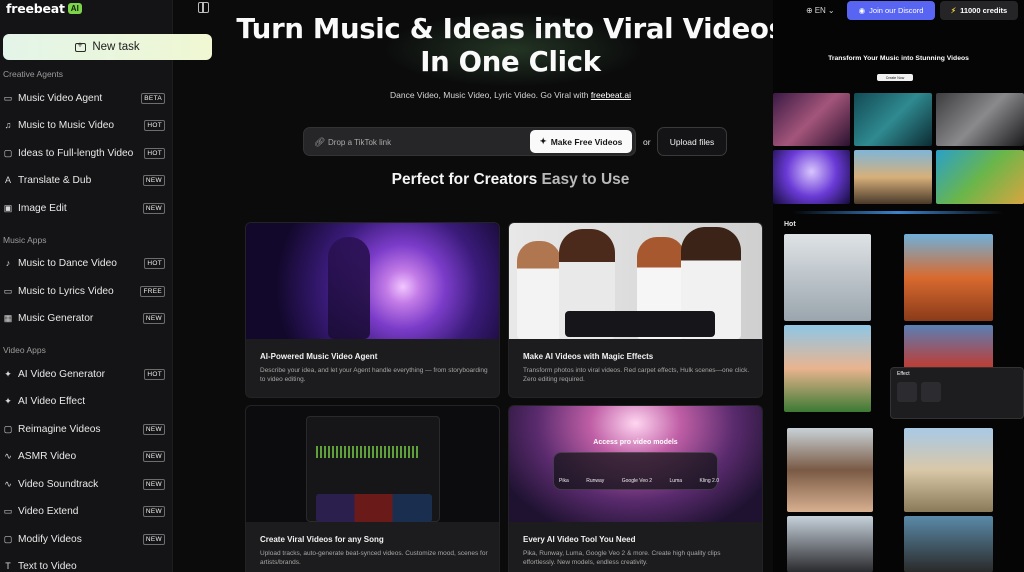 The height and width of the screenshot is (572, 1024). I want to click on sidebar-item-ai-video-effect: ✦ AI Video Effect, so click(86, 401).